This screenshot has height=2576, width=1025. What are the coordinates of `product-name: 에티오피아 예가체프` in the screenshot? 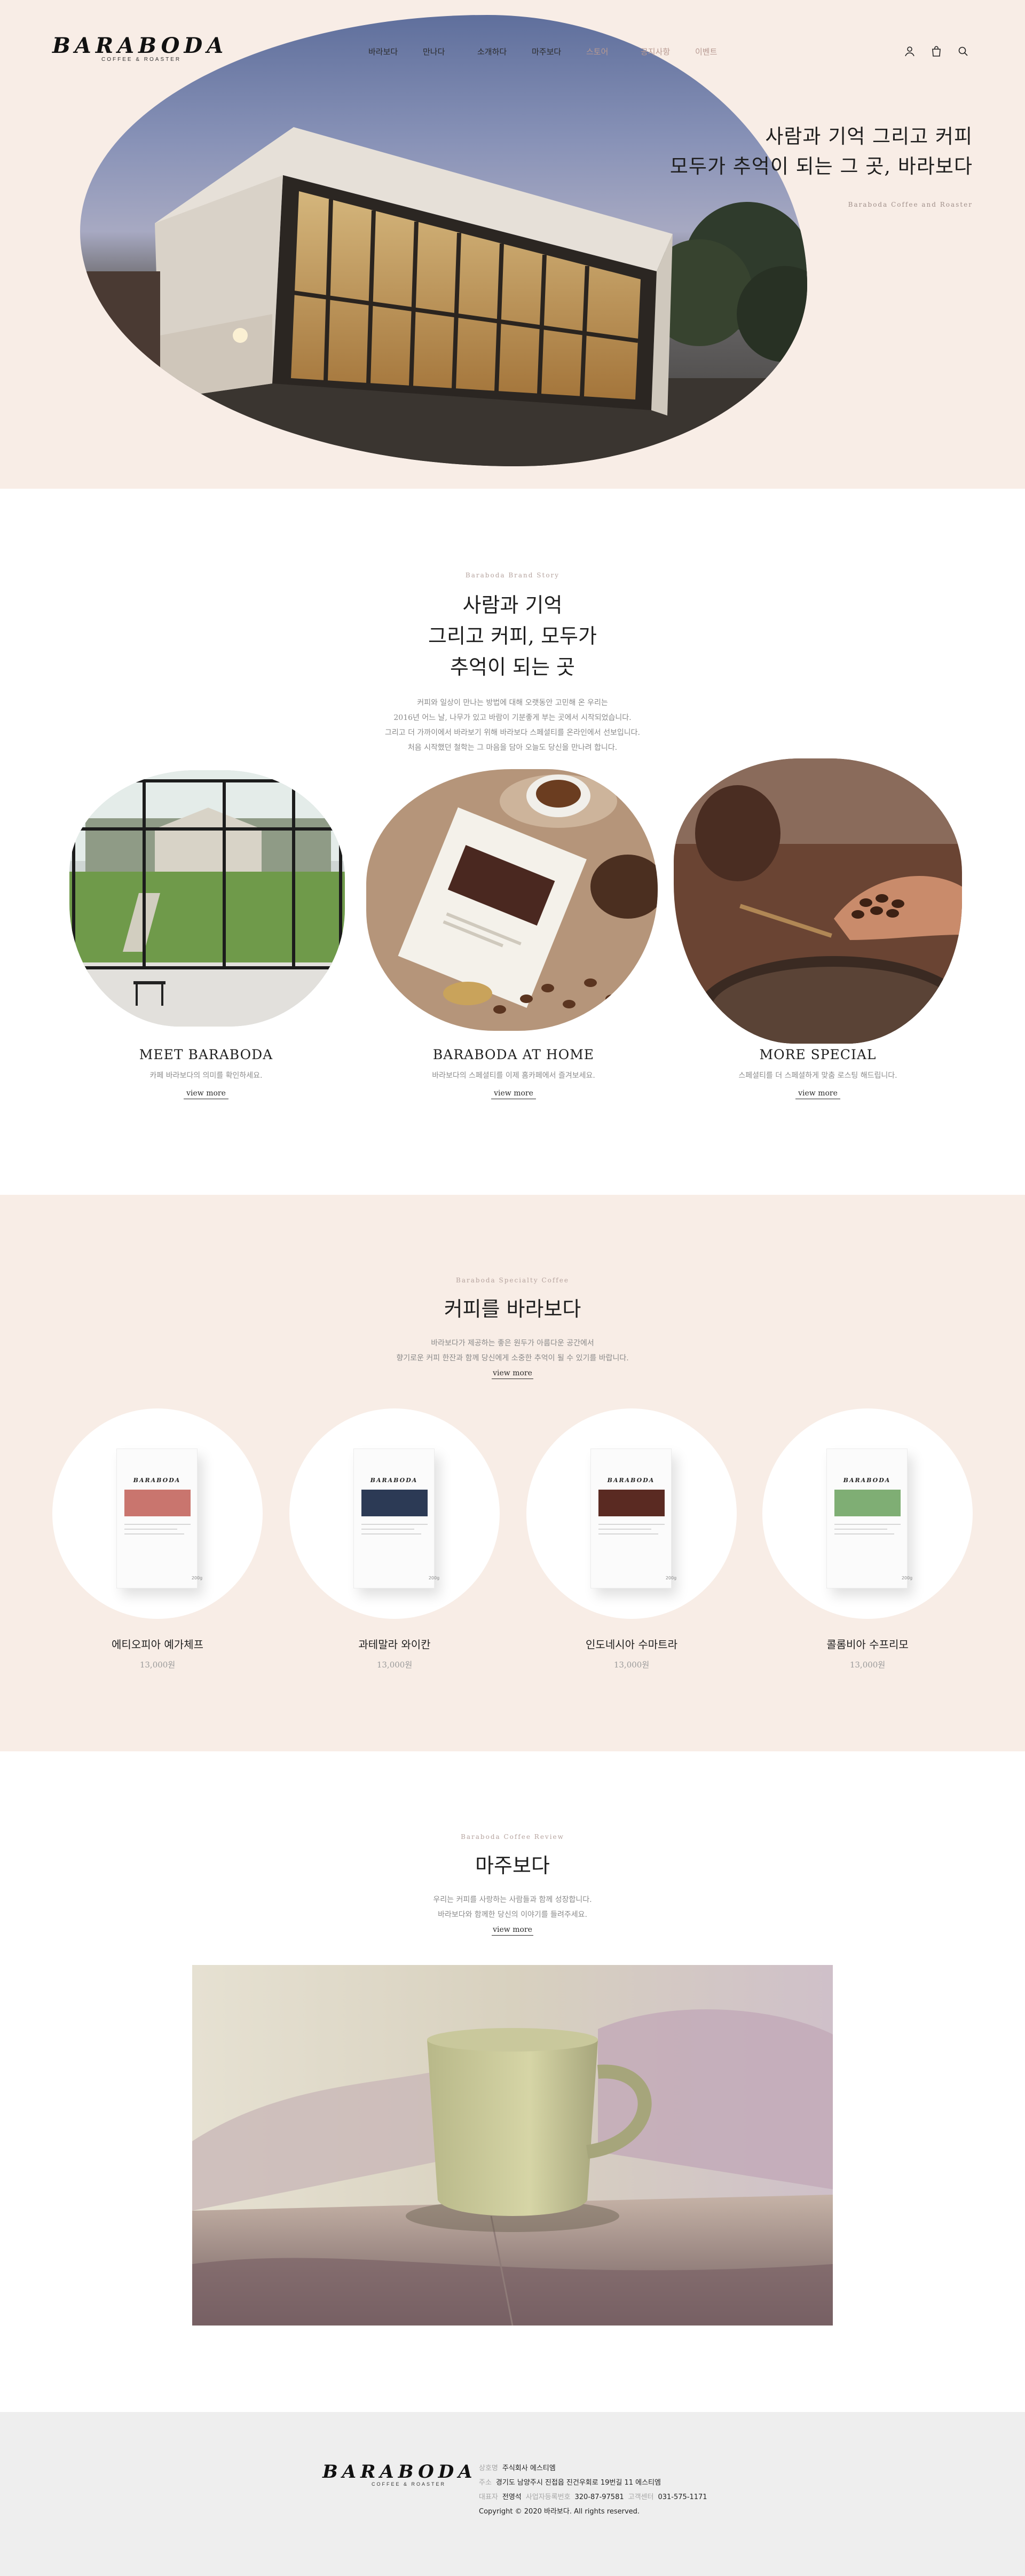 It's located at (157, 1643).